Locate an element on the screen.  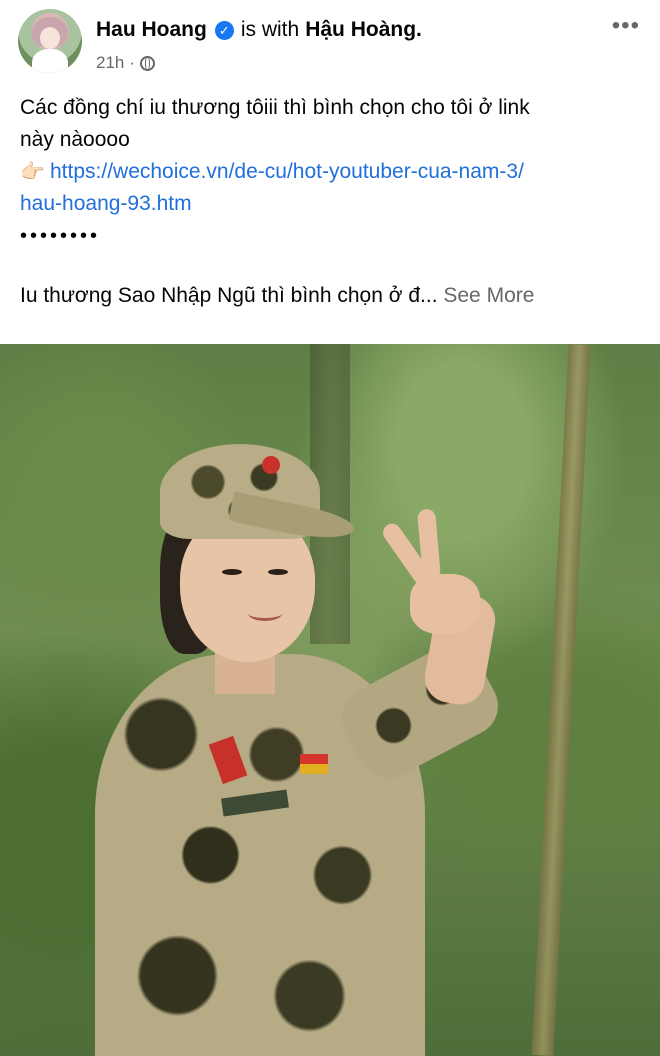
post-dots: •••••••• is located at coordinates (60, 236).